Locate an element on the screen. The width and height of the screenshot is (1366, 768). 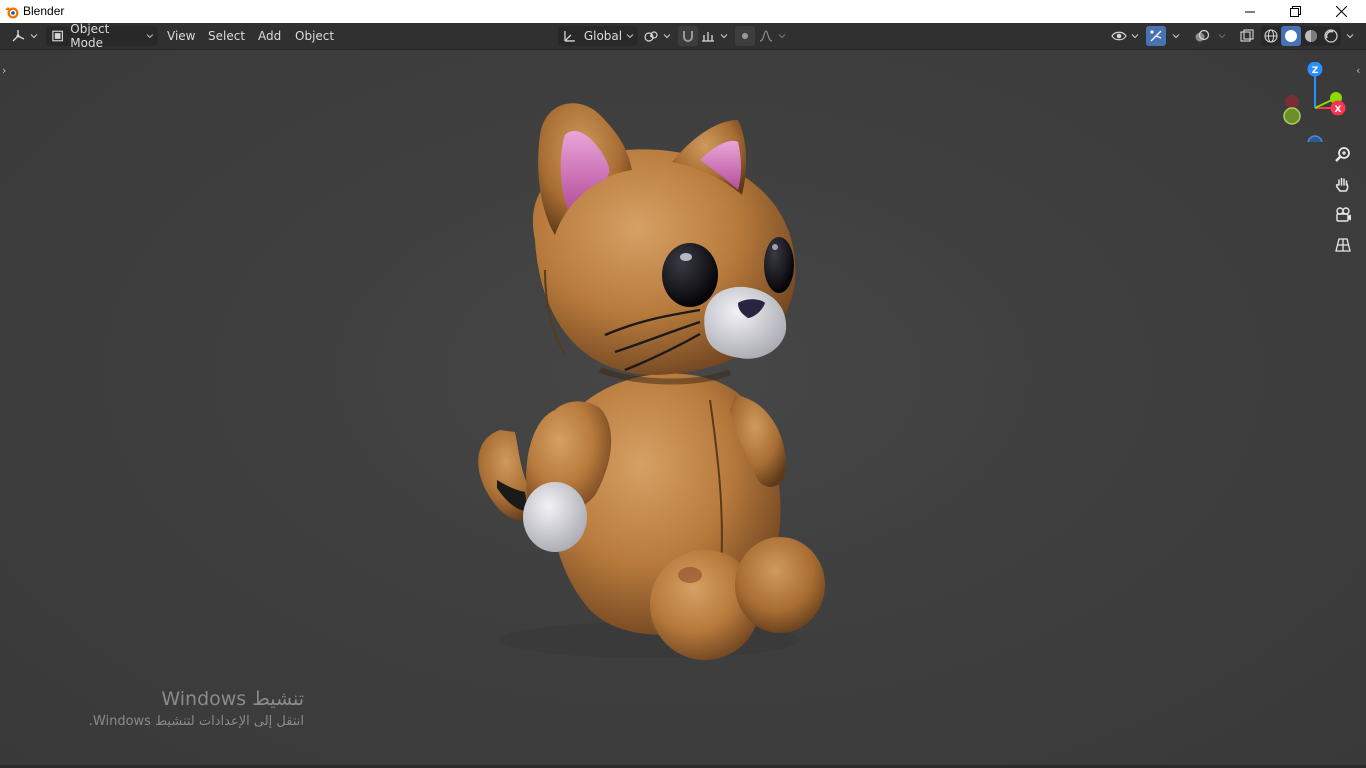
snap-target-dropdown is located at coordinates (714, 36).